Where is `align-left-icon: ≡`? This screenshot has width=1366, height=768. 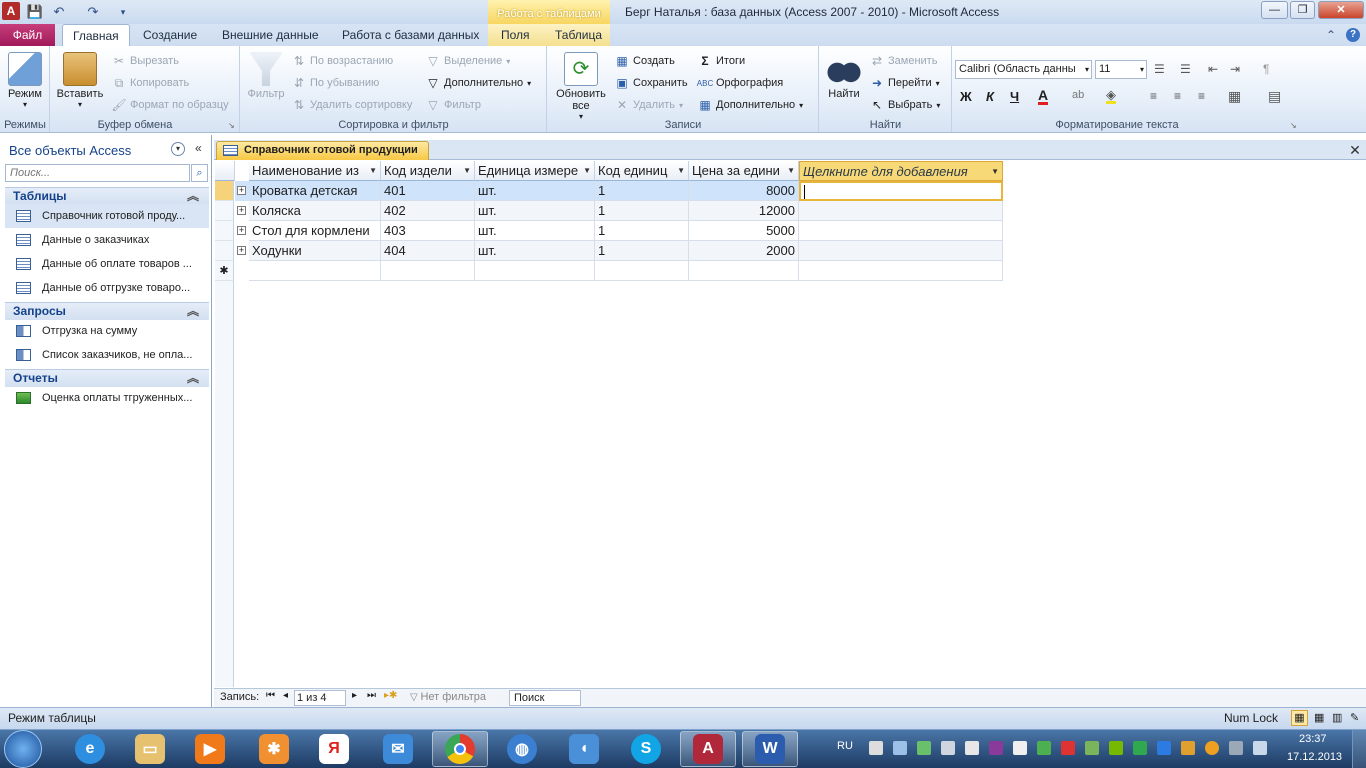
align-left-icon: ≡ is located at coordinates (1153, 96).